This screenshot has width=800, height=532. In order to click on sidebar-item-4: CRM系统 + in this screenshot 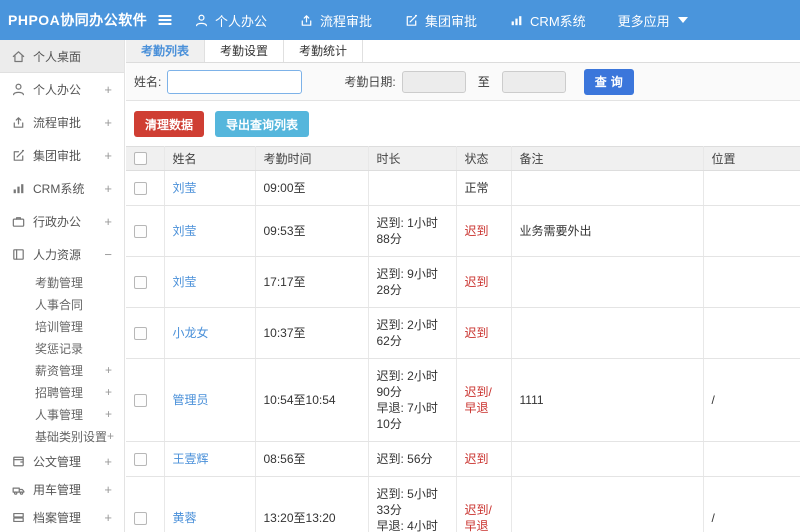, I will do `click(62, 188)`.